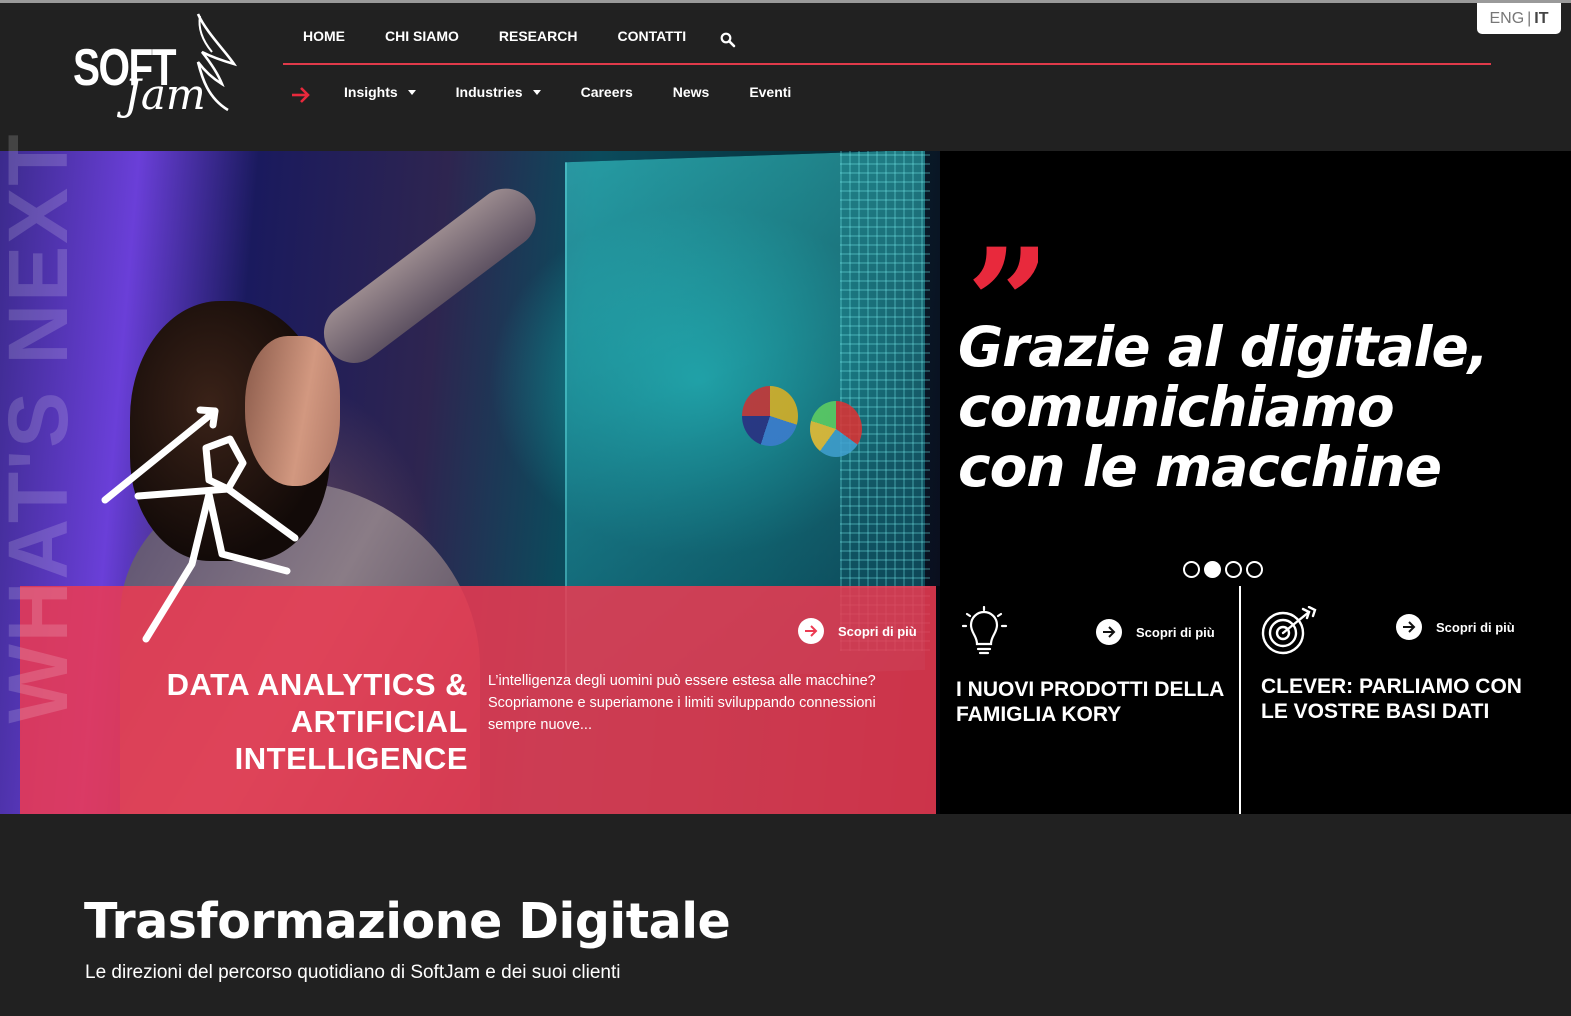 This screenshot has width=1571, height=1016. What do you see at coordinates (324, 36) in the screenshot?
I see `nav-home: HOME` at bounding box center [324, 36].